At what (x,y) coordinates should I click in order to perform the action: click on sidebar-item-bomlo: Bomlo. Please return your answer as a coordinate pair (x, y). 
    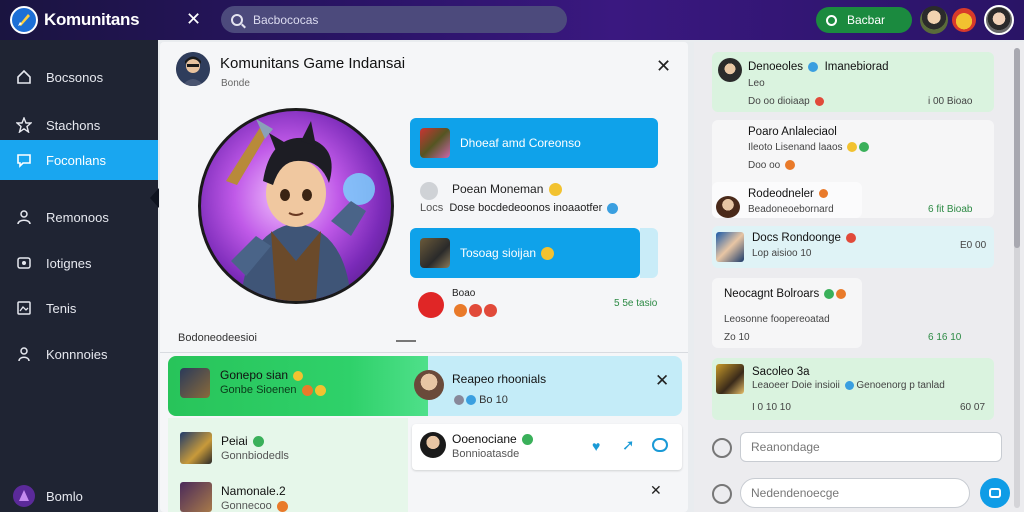
    Looking at the image, I should click on (79, 494).